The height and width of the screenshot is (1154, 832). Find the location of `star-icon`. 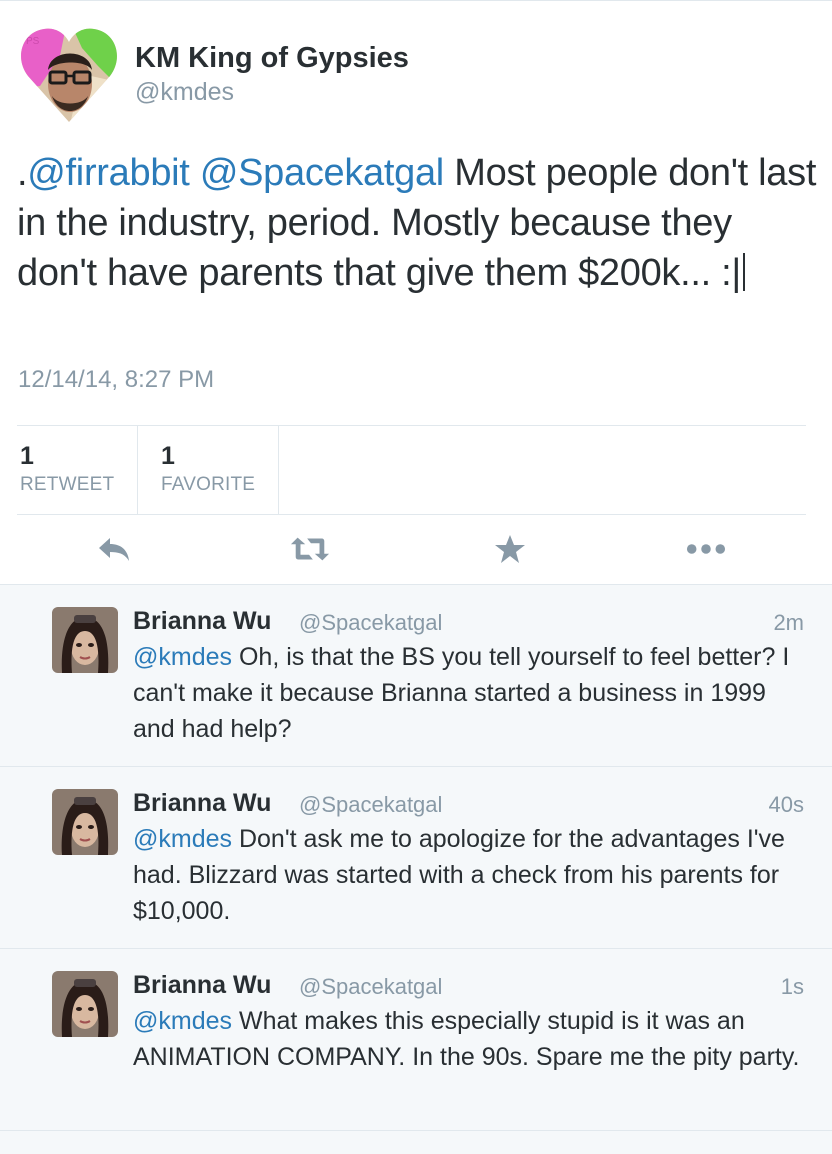

star-icon is located at coordinates (510, 549).